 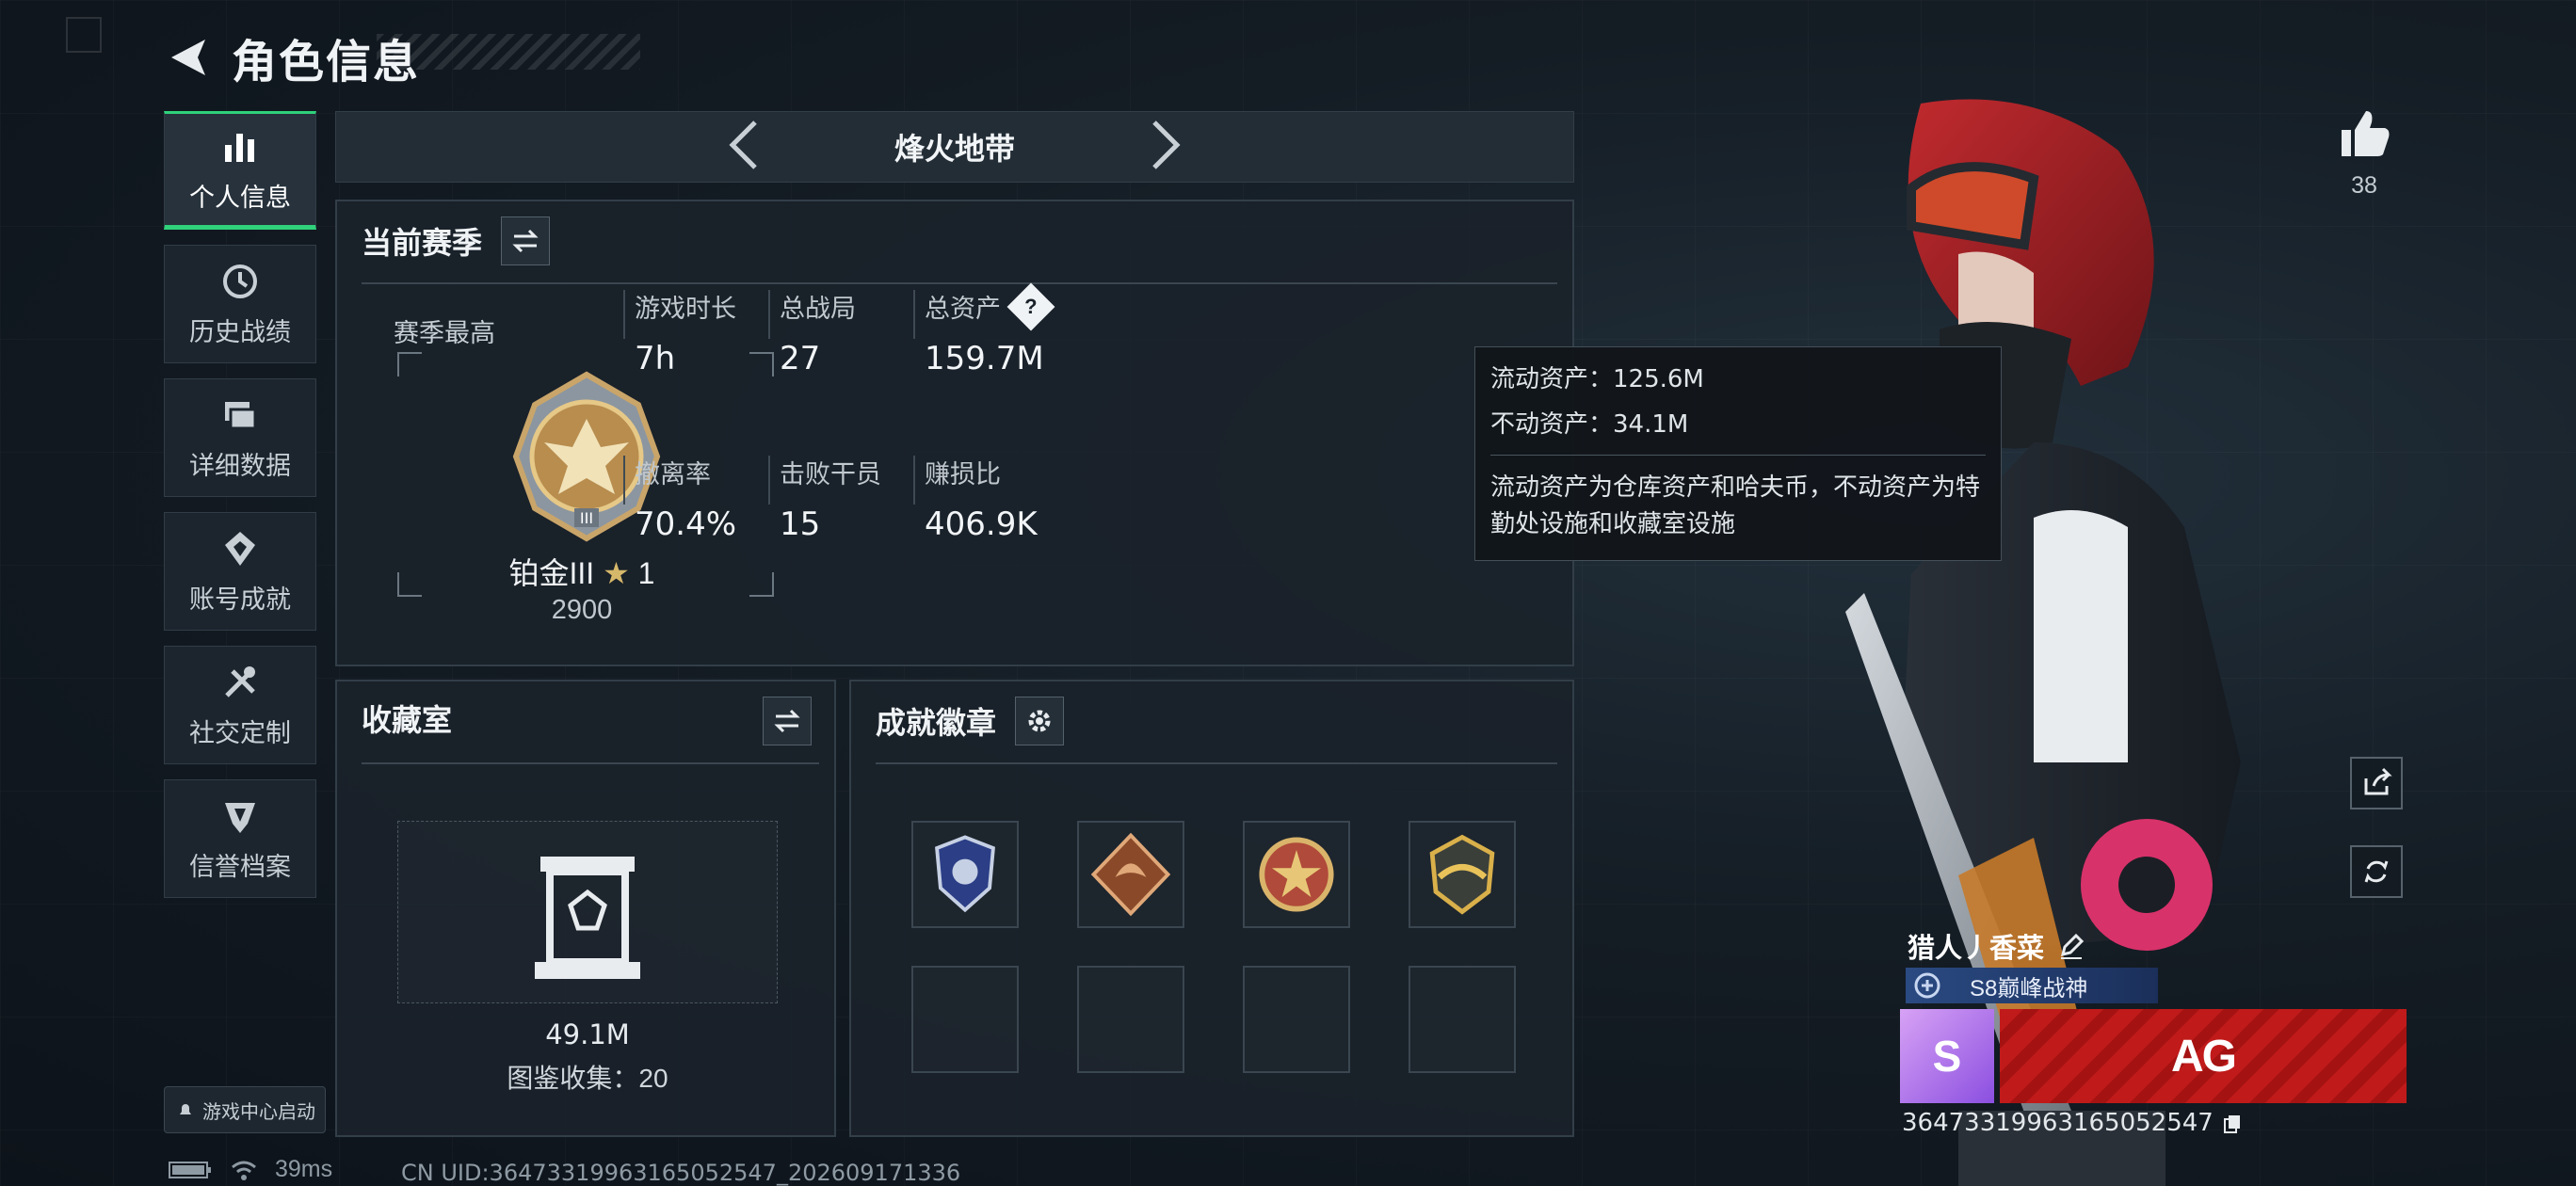 What do you see at coordinates (1211, 908) in the screenshot?
I see `achievements-panel: 成就徽章` at bounding box center [1211, 908].